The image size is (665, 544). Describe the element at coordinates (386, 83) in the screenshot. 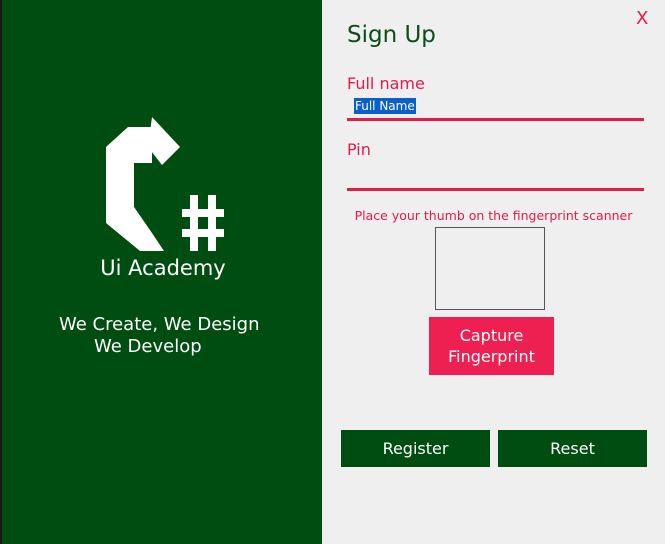

I see `full-name-label: Full name` at that location.